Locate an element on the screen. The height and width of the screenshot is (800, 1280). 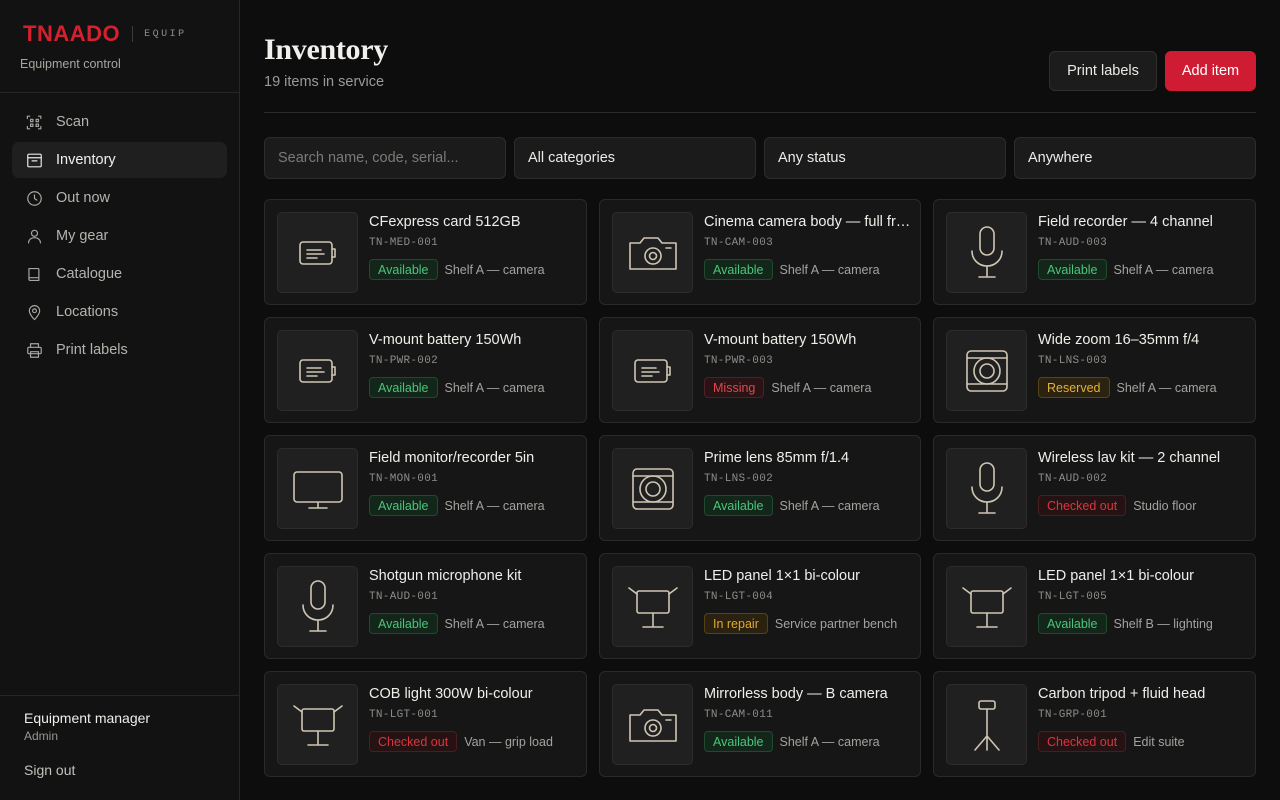
sidebar-item-scan: Scan is located at coordinates (119, 122).